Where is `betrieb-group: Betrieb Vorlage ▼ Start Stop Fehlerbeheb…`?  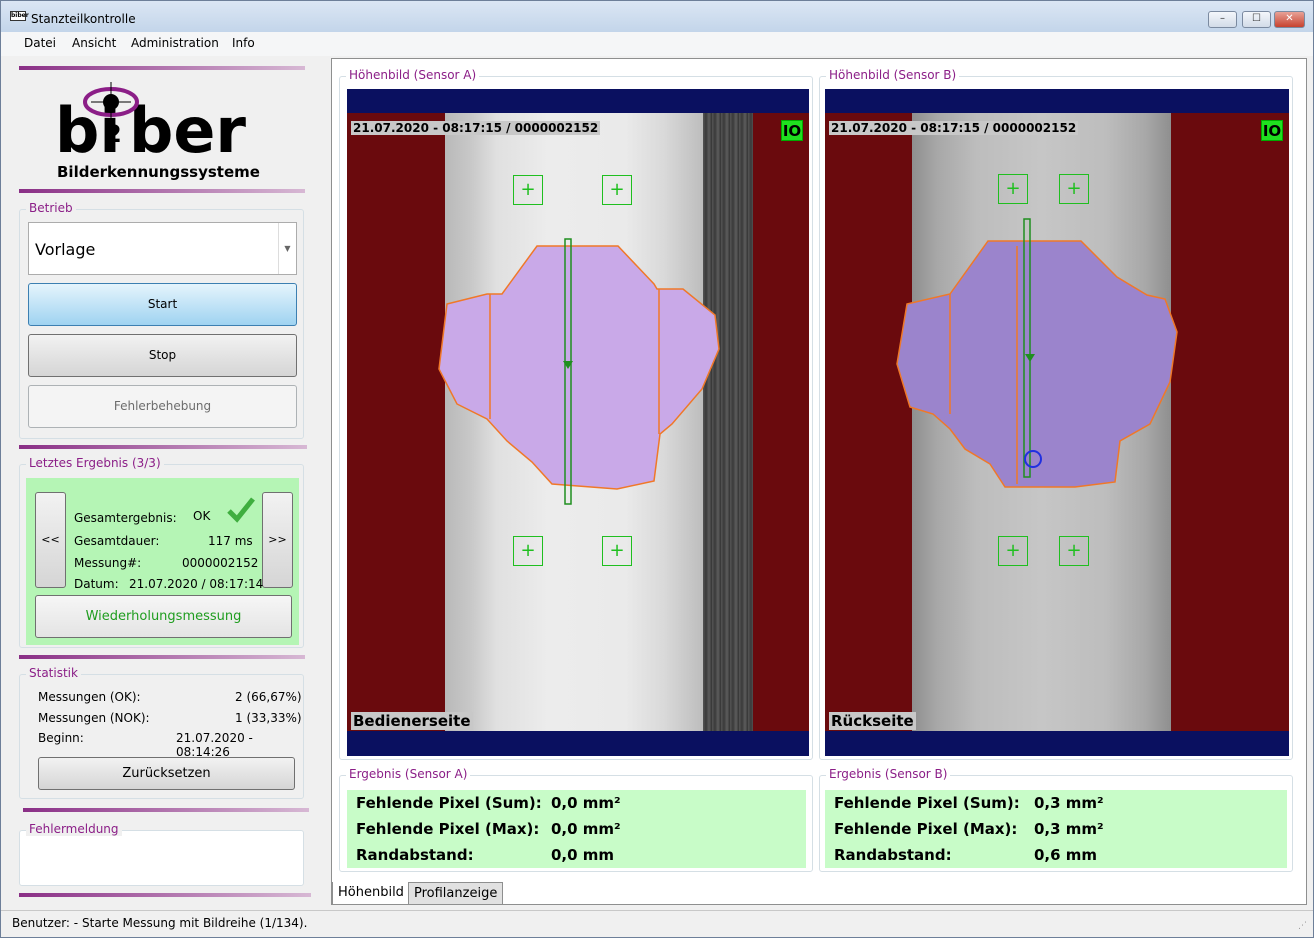
betrieb-group: Betrieb Vorlage ▼ Start Stop Fehlerbeheb… is located at coordinates (161, 320).